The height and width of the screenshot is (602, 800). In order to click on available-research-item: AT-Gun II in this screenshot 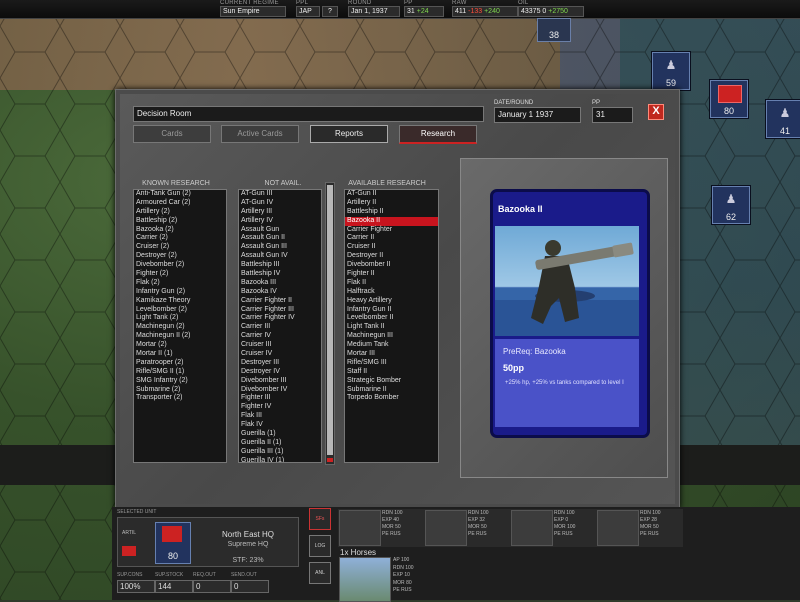, I will do `click(391, 194)`.